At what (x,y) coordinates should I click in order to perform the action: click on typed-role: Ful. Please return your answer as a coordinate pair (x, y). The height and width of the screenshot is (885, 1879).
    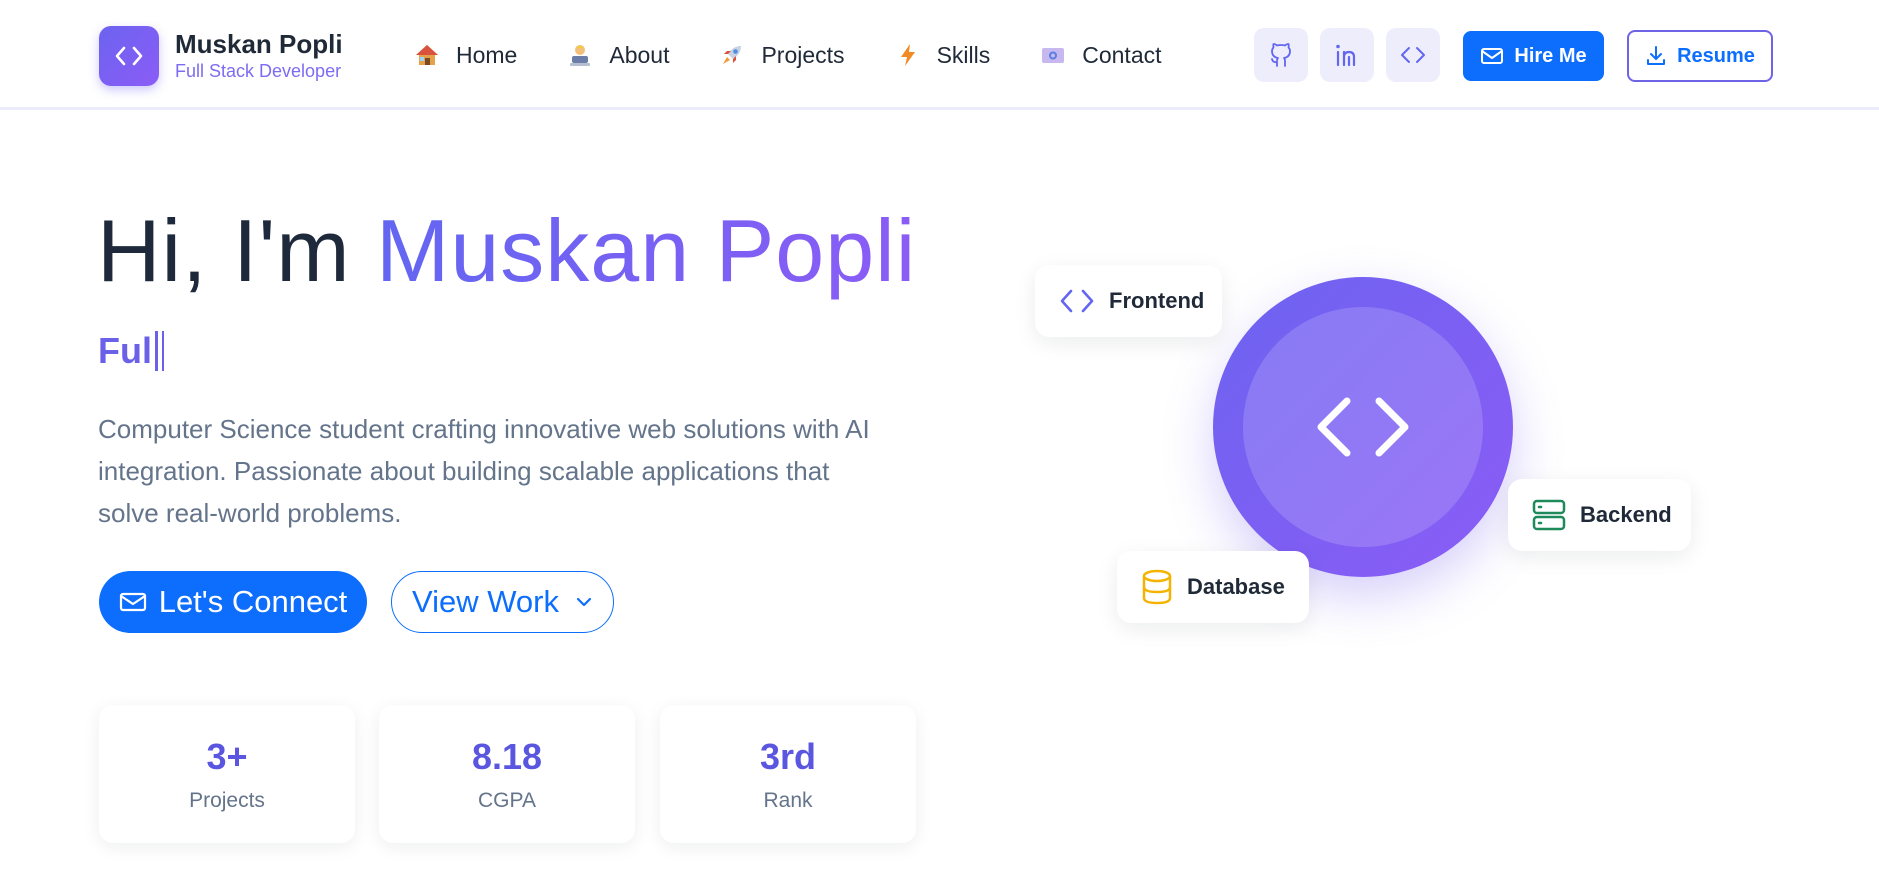
    Looking at the image, I should click on (131, 351).